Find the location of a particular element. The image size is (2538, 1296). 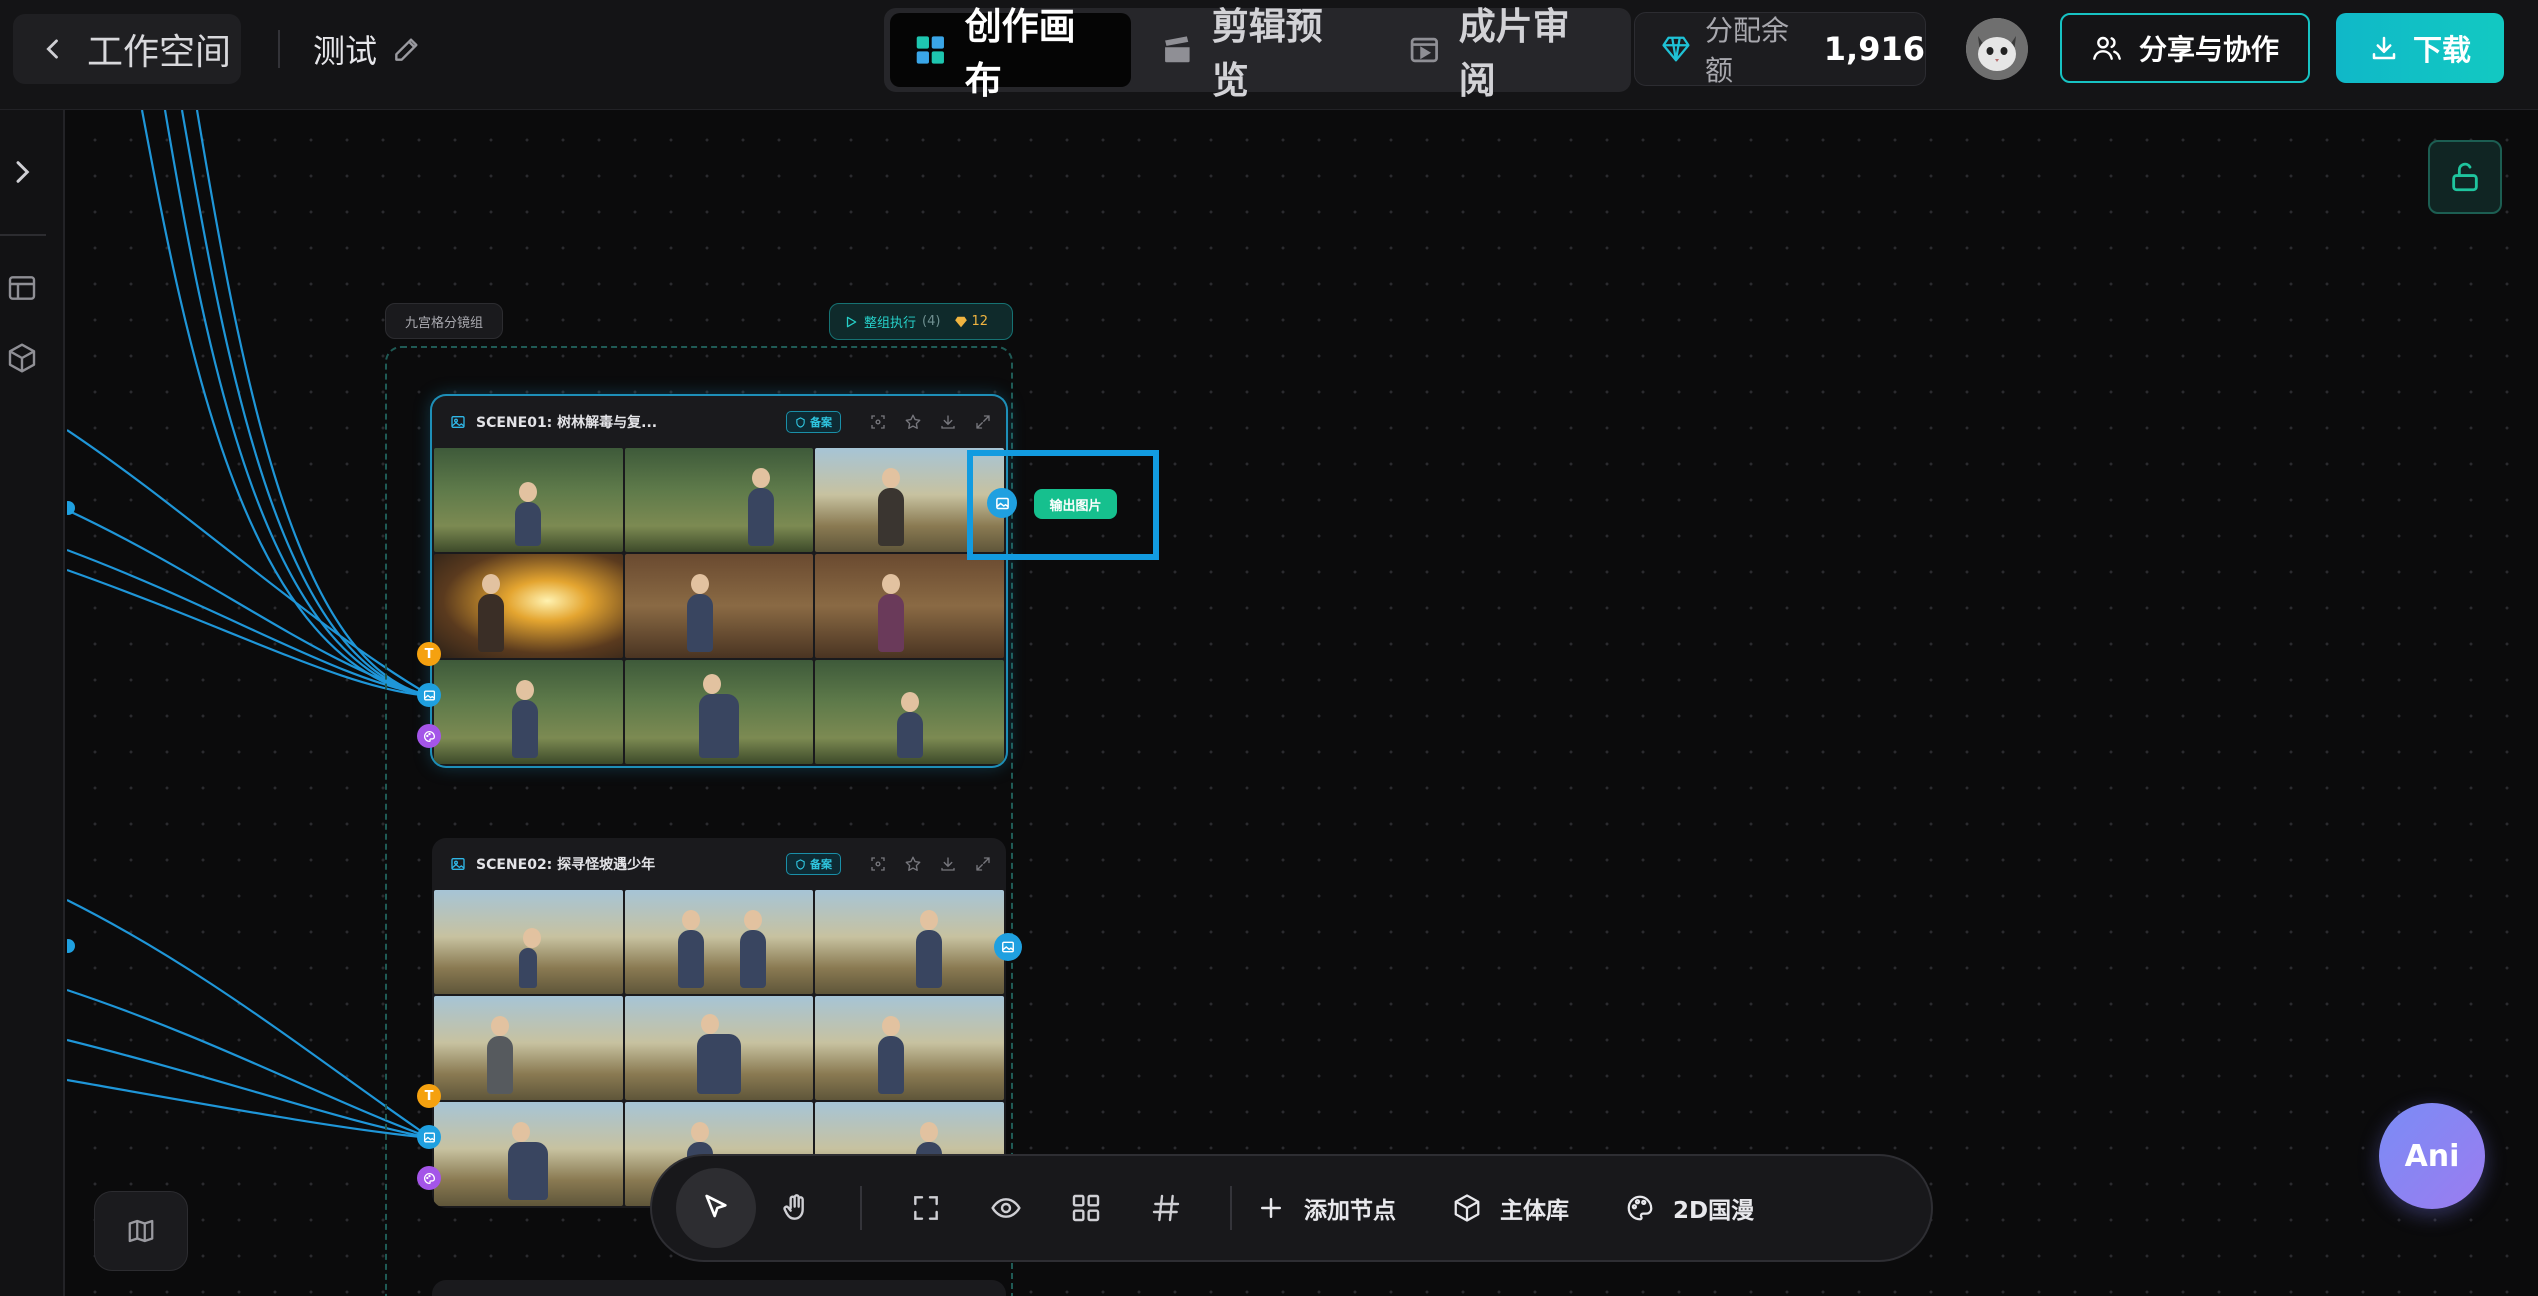

edit-pencil-icon is located at coordinates (407, 49).